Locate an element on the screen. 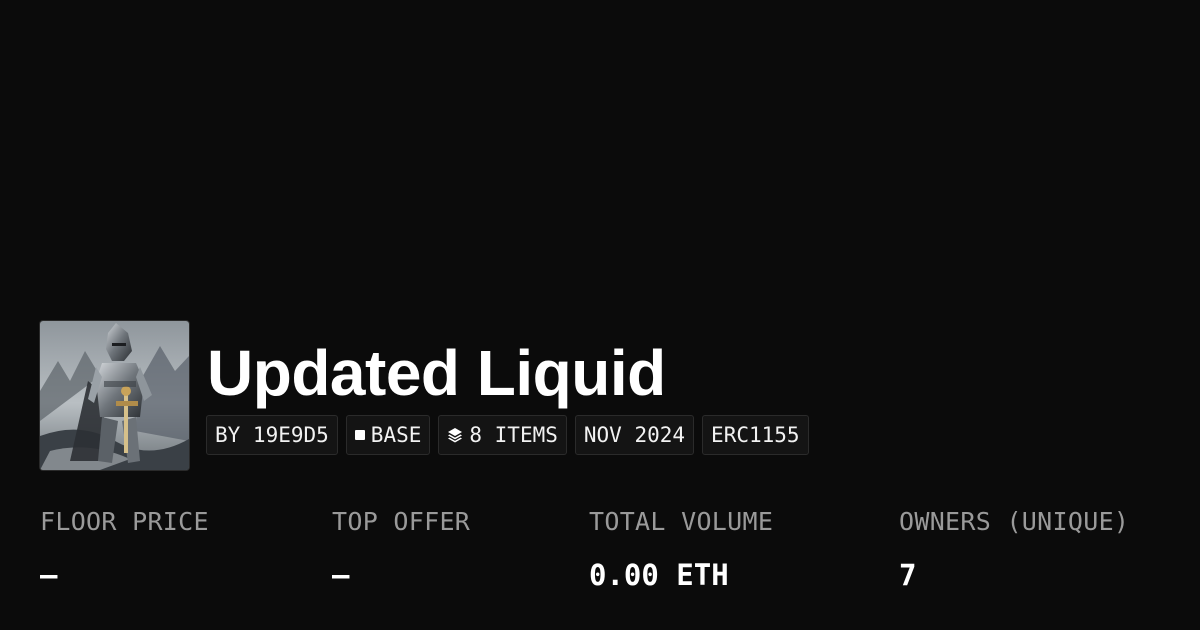 Image resolution: width=1200 pixels, height=630 pixels. stat-total-volume: TOTAL VOLUME 0.00 ETH is located at coordinates (681, 550).